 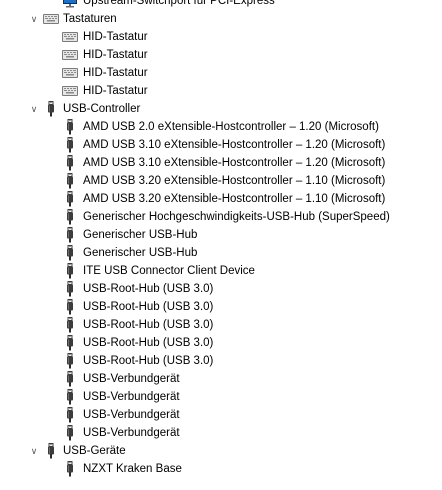 What do you see at coordinates (90, 19) in the screenshot?
I see `category-label: Tastaturen` at bounding box center [90, 19].